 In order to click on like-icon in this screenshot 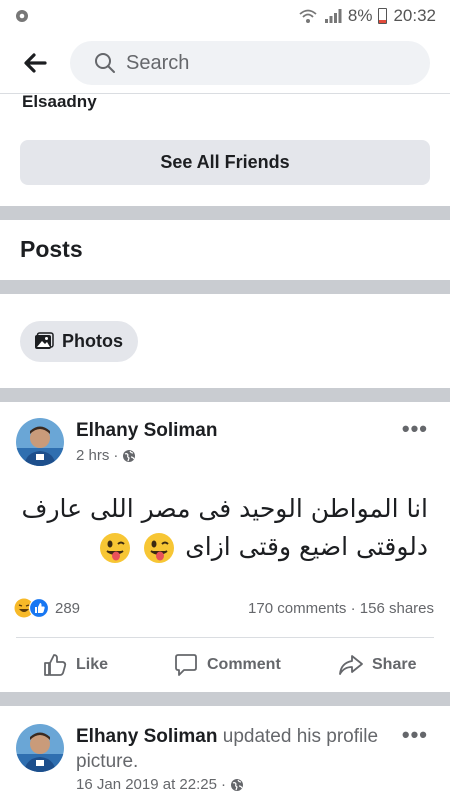, I will do `click(55, 665)`.